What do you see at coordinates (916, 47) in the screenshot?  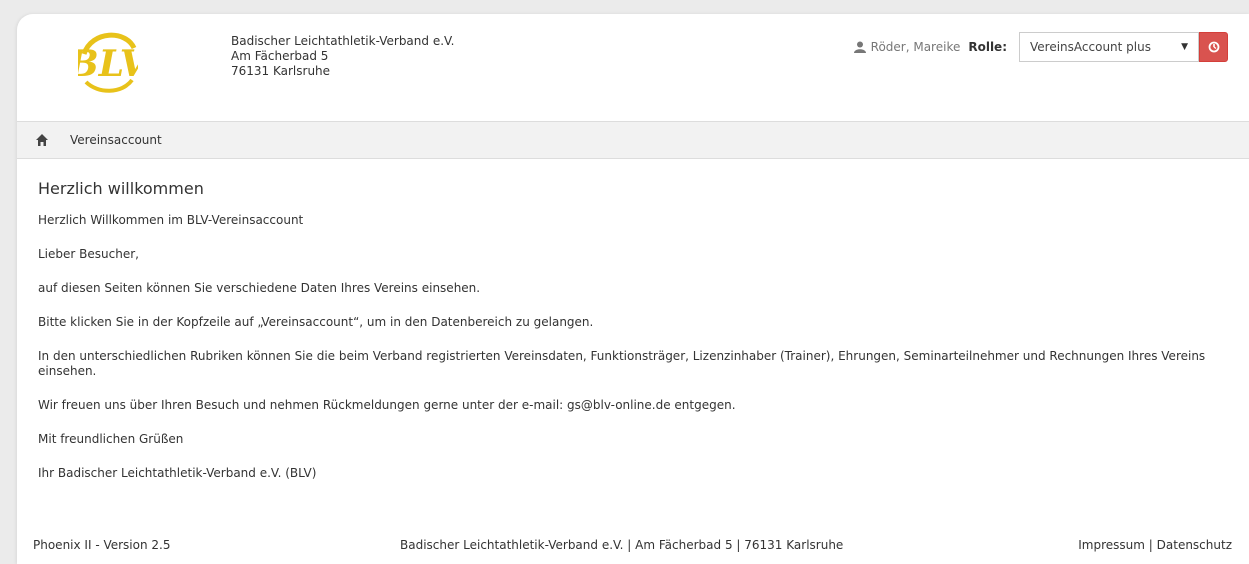 I see `user-name: Röder, Mareike` at bounding box center [916, 47].